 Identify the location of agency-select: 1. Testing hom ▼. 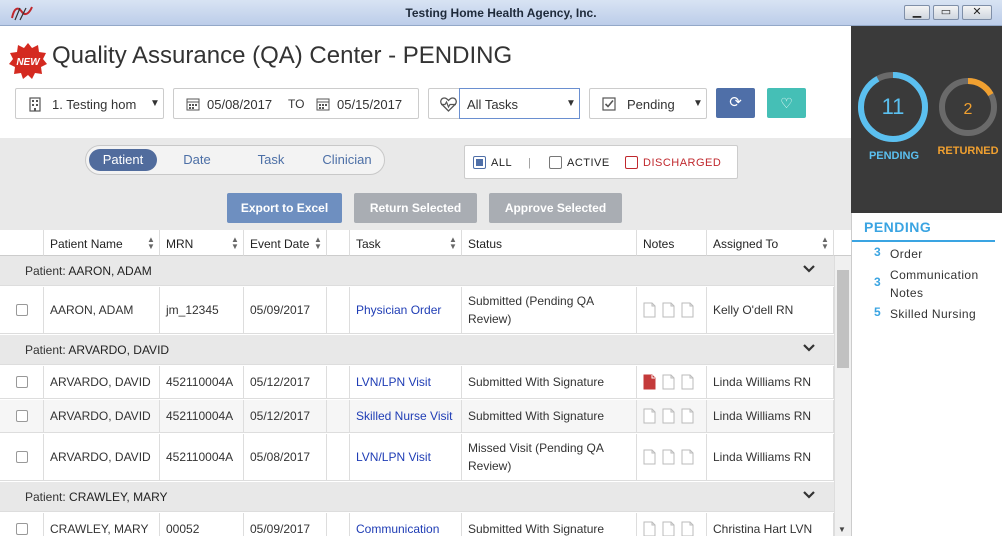
(89, 103).